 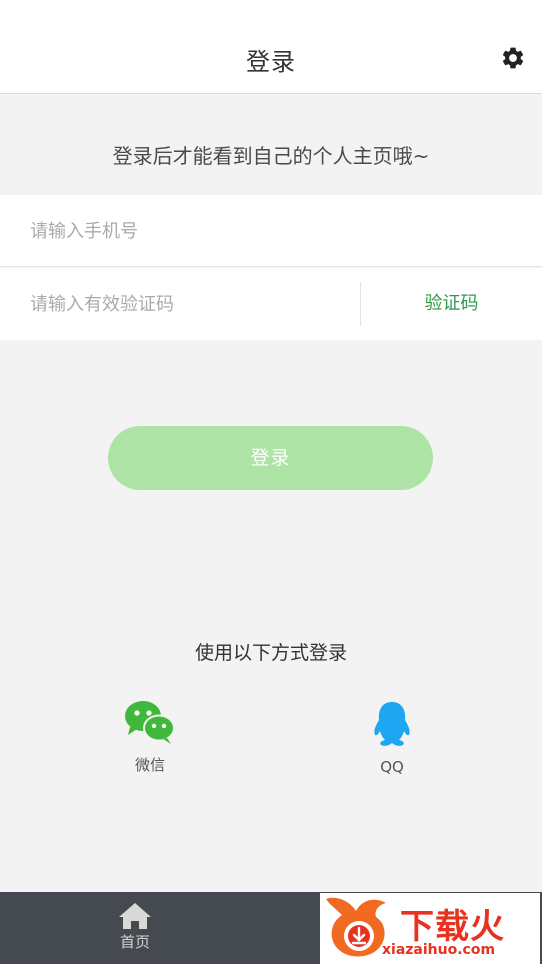 What do you see at coordinates (270, 653) in the screenshot?
I see `alternative-login-title: 使用以下方式登录` at bounding box center [270, 653].